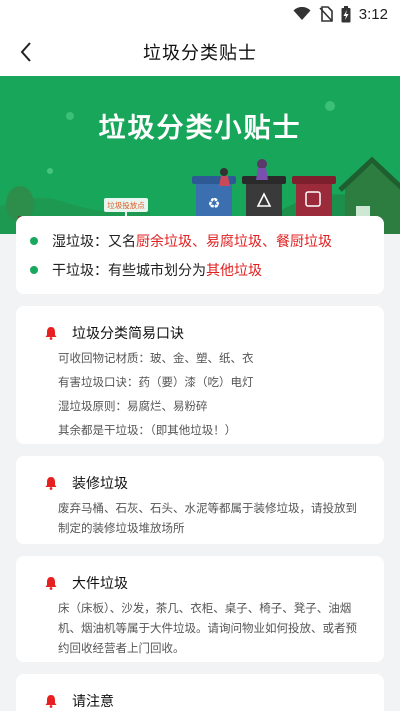 The image size is (400, 711). I want to click on definition-label: 湿垃圾：又名, so click(94, 241).